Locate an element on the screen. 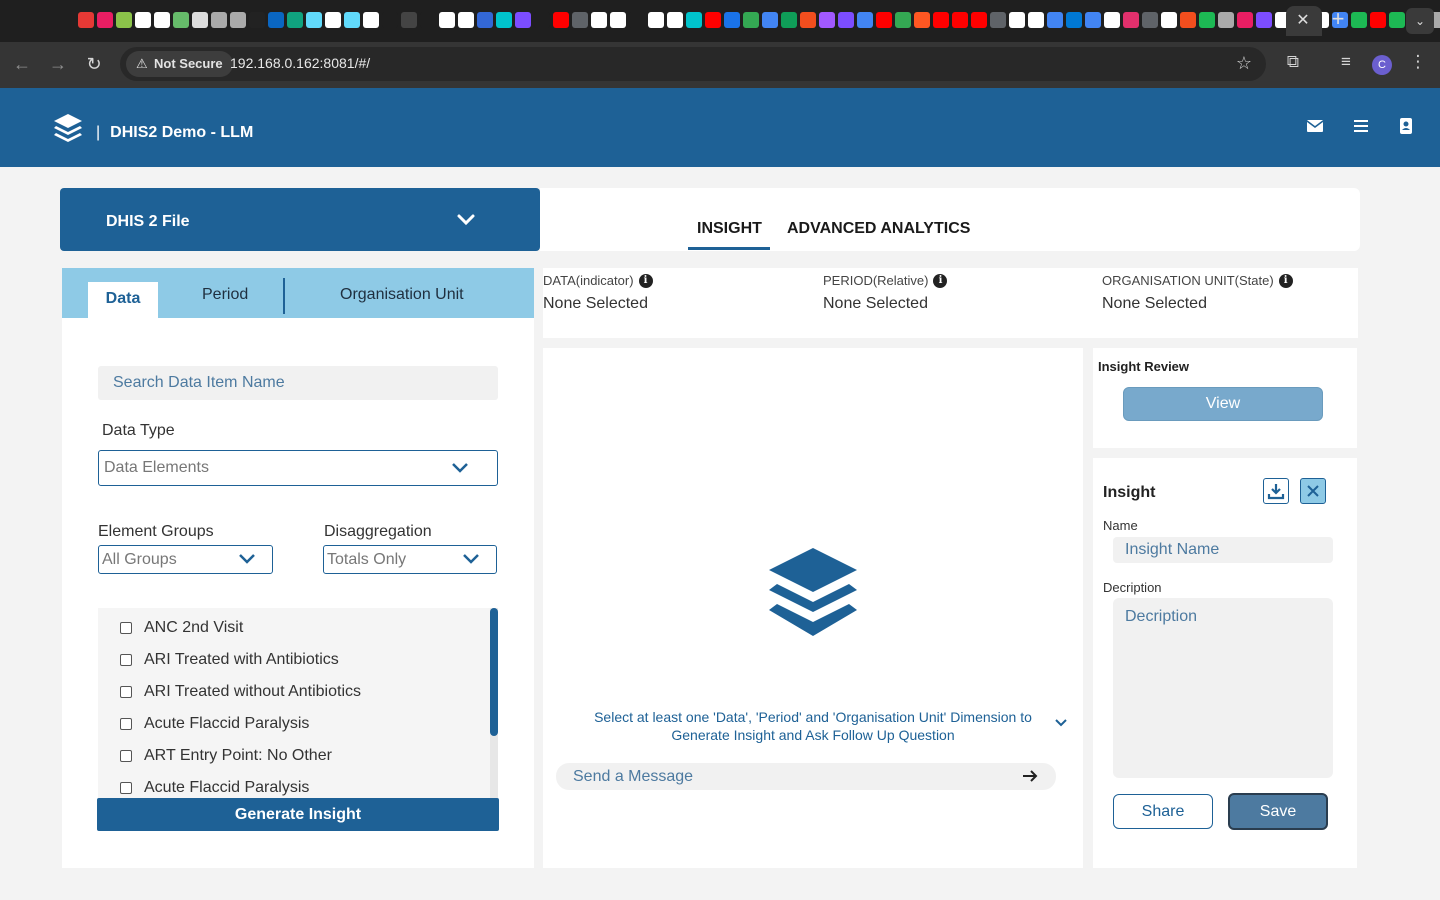 This screenshot has height=900, width=1440. list-item-label: ART Entry Point: No Other is located at coordinates (238, 755).